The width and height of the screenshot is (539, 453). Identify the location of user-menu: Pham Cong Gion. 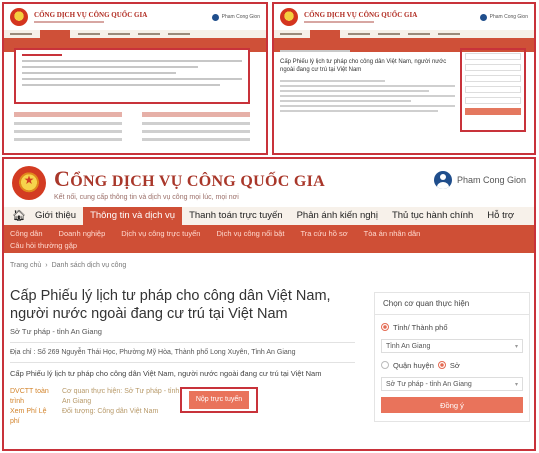
(479, 180).